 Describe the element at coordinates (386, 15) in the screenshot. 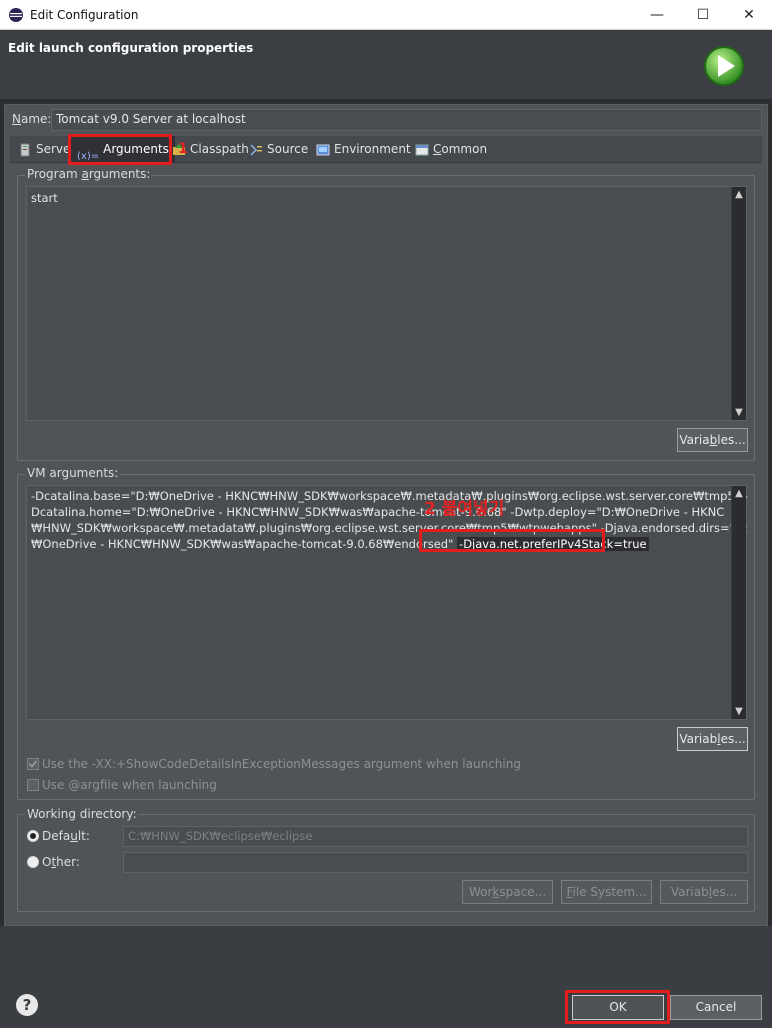

I see `title-bar: Edit Configuration — ☐ ✕` at that location.